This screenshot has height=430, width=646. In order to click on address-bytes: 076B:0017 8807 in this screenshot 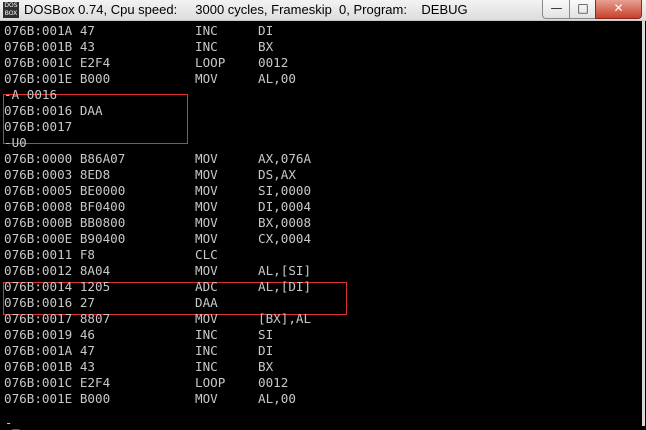, I will do `click(57, 318)`.